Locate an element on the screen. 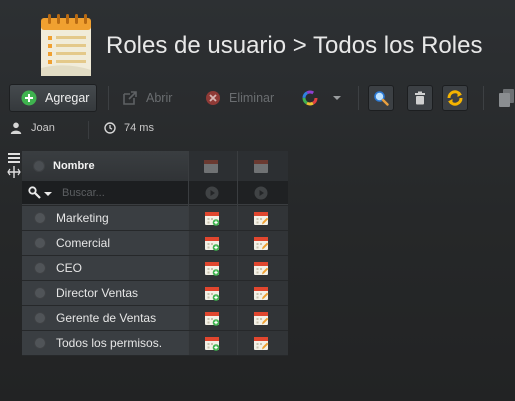  response-time: 74 ms is located at coordinates (129, 128).